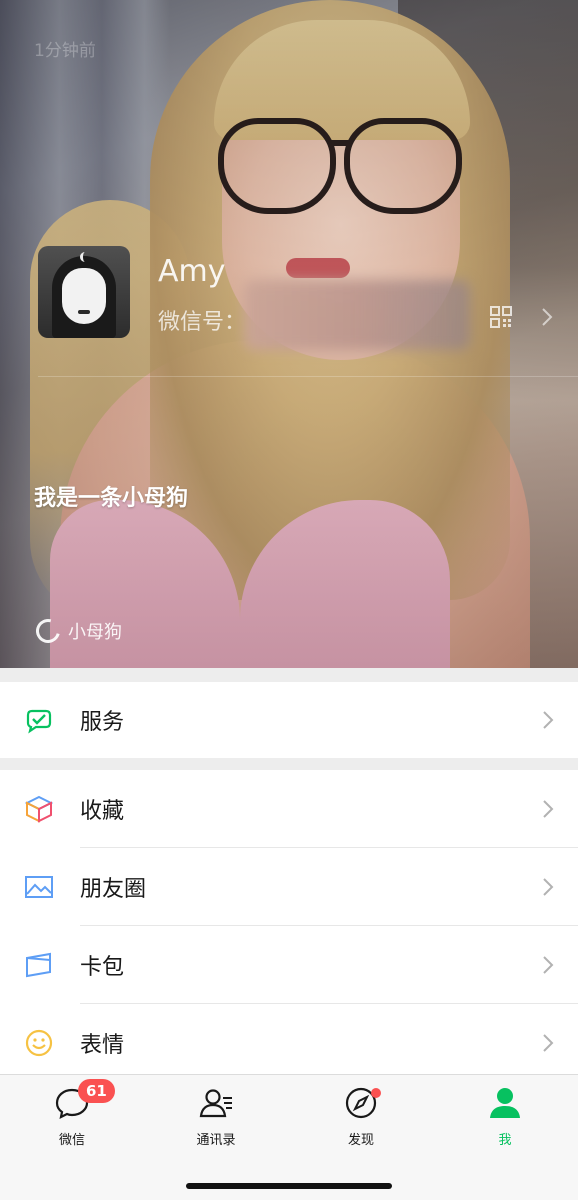 This screenshot has width=578, height=1200. I want to click on moments-icon, so click(39, 887).